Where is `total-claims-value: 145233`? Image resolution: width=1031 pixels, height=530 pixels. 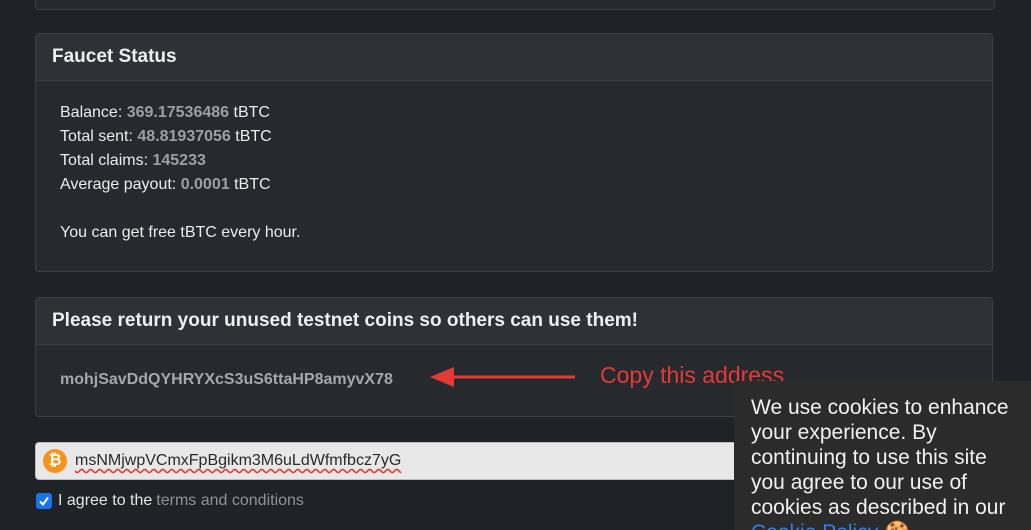 total-claims-value: 145233 is located at coordinates (179, 160).